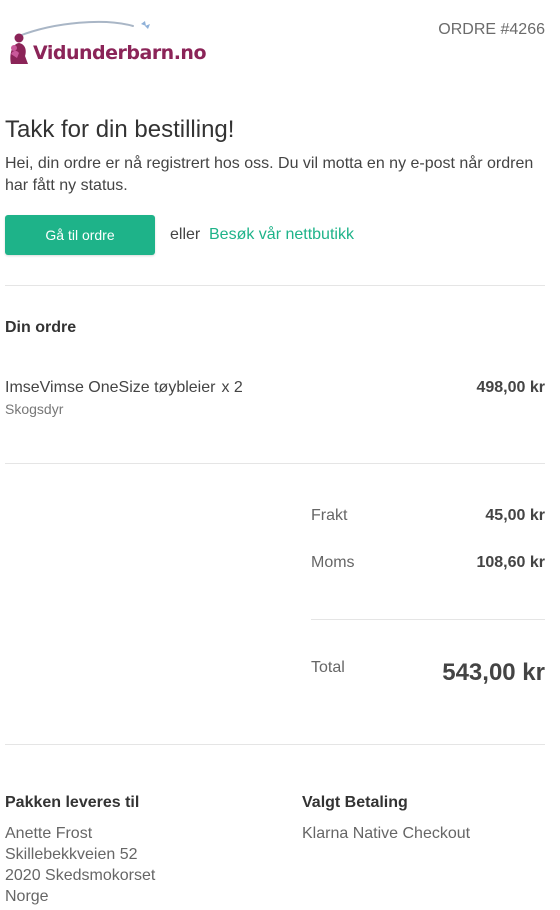 This screenshot has width=560, height=910. What do you see at coordinates (80, 875) in the screenshot?
I see `address-postal: 2020 Skedsmokorset` at bounding box center [80, 875].